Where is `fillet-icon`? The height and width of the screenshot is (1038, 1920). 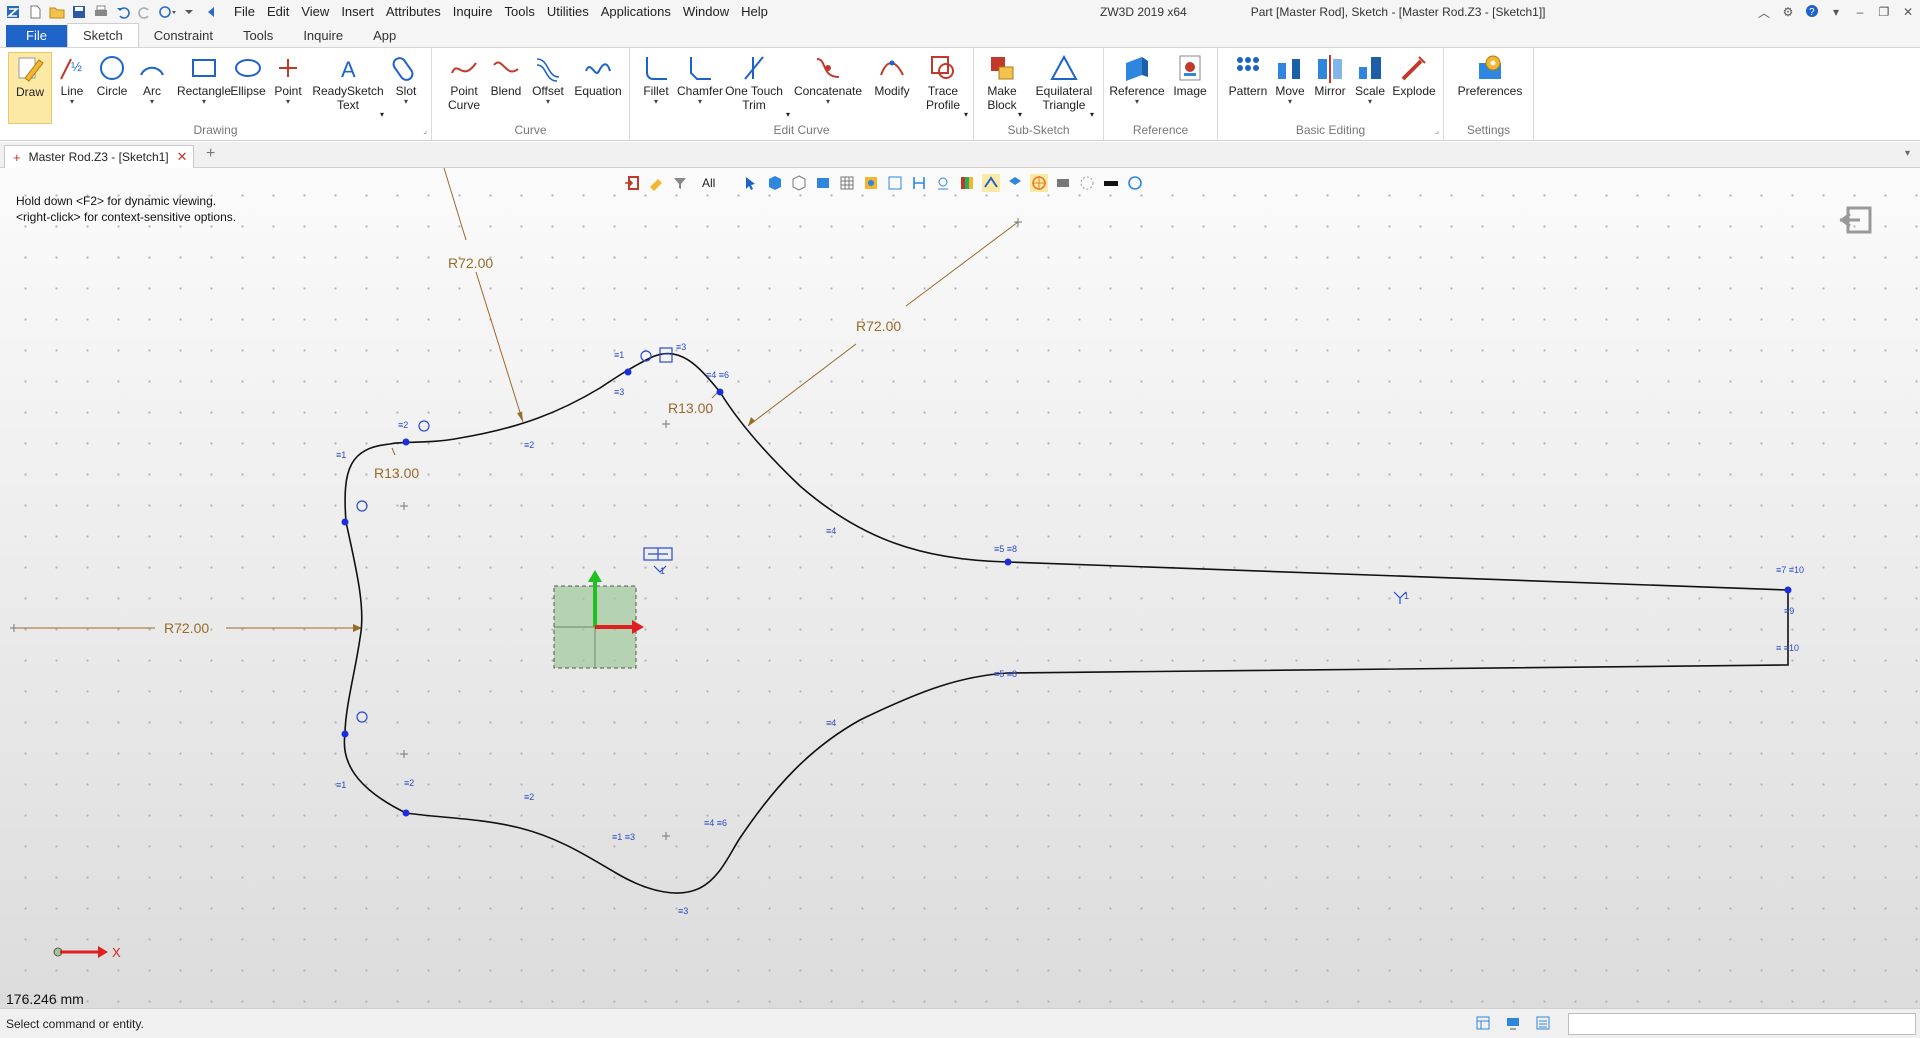
fillet-icon is located at coordinates (656, 68).